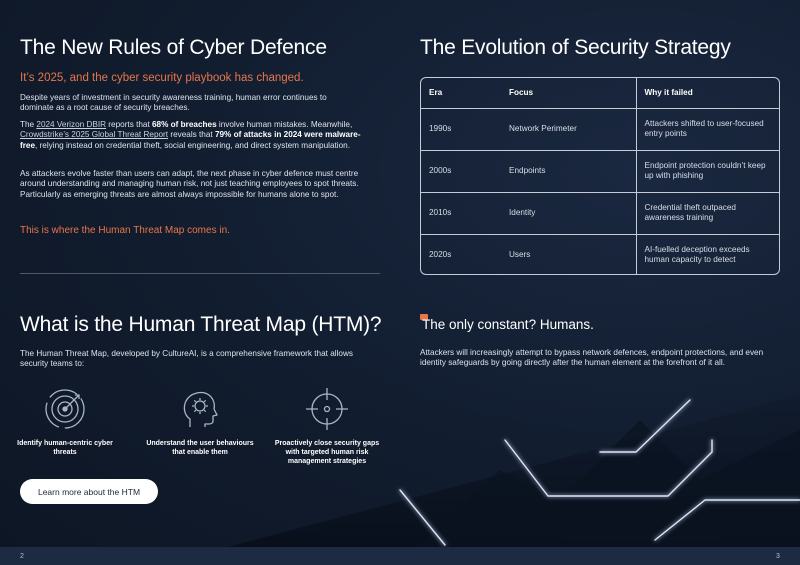 The height and width of the screenshot is (565, 800). What do you see at coordinates (568, 171) in the screenshot?
I see `cell-focus: Endpoints` at bounding box center [568, 171].